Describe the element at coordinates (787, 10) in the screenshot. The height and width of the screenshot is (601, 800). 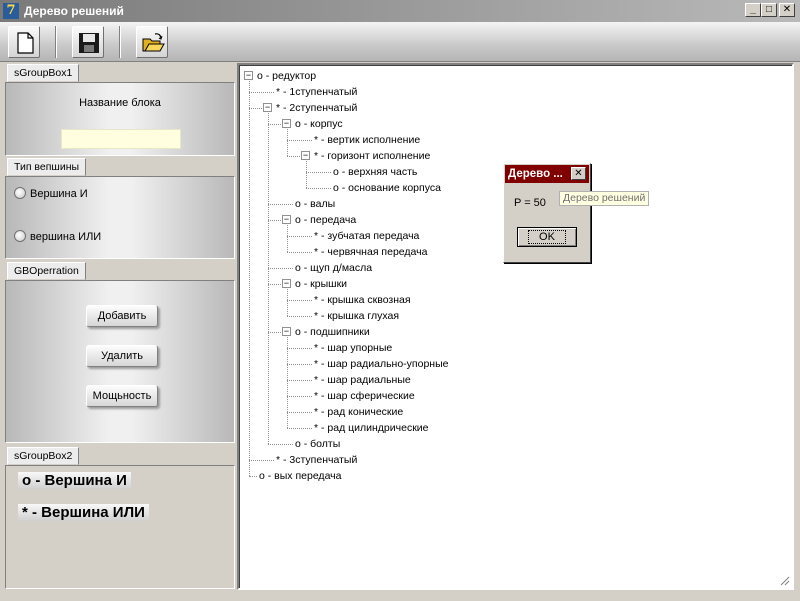
I see `close-button: ✕` at that location.